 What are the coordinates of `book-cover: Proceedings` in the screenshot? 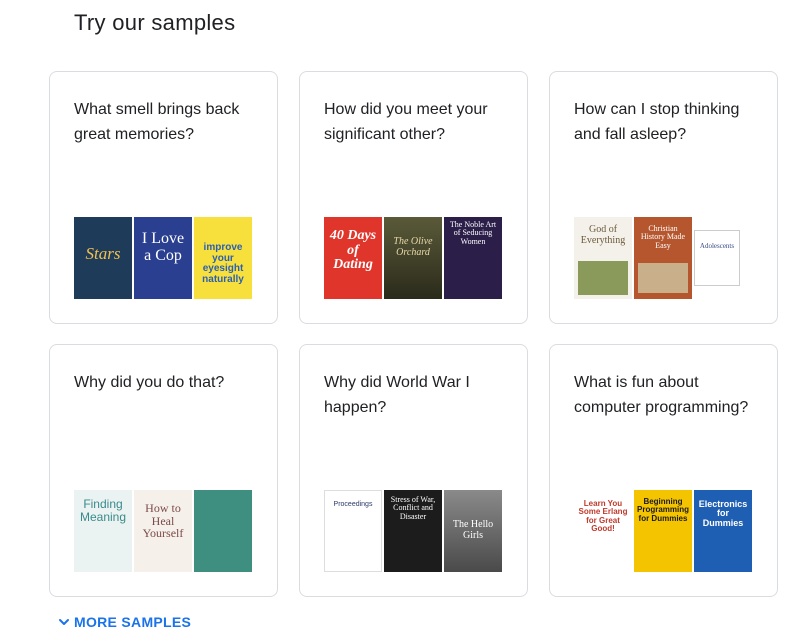 It's located at (353, 531).